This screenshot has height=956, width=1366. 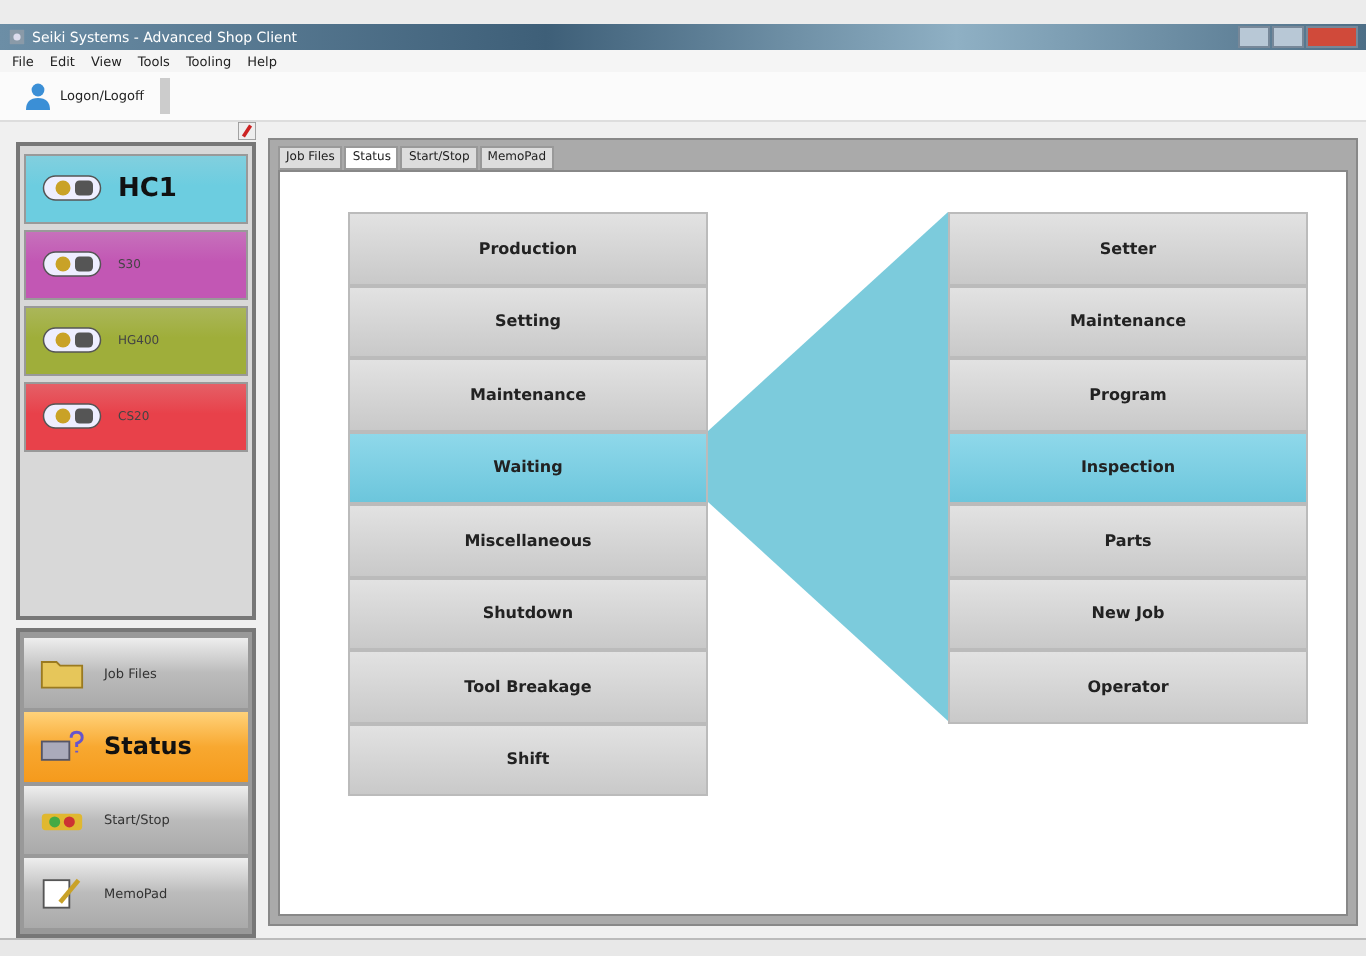 I want to click on machine-item: HC1, so click(x=136, y=188).